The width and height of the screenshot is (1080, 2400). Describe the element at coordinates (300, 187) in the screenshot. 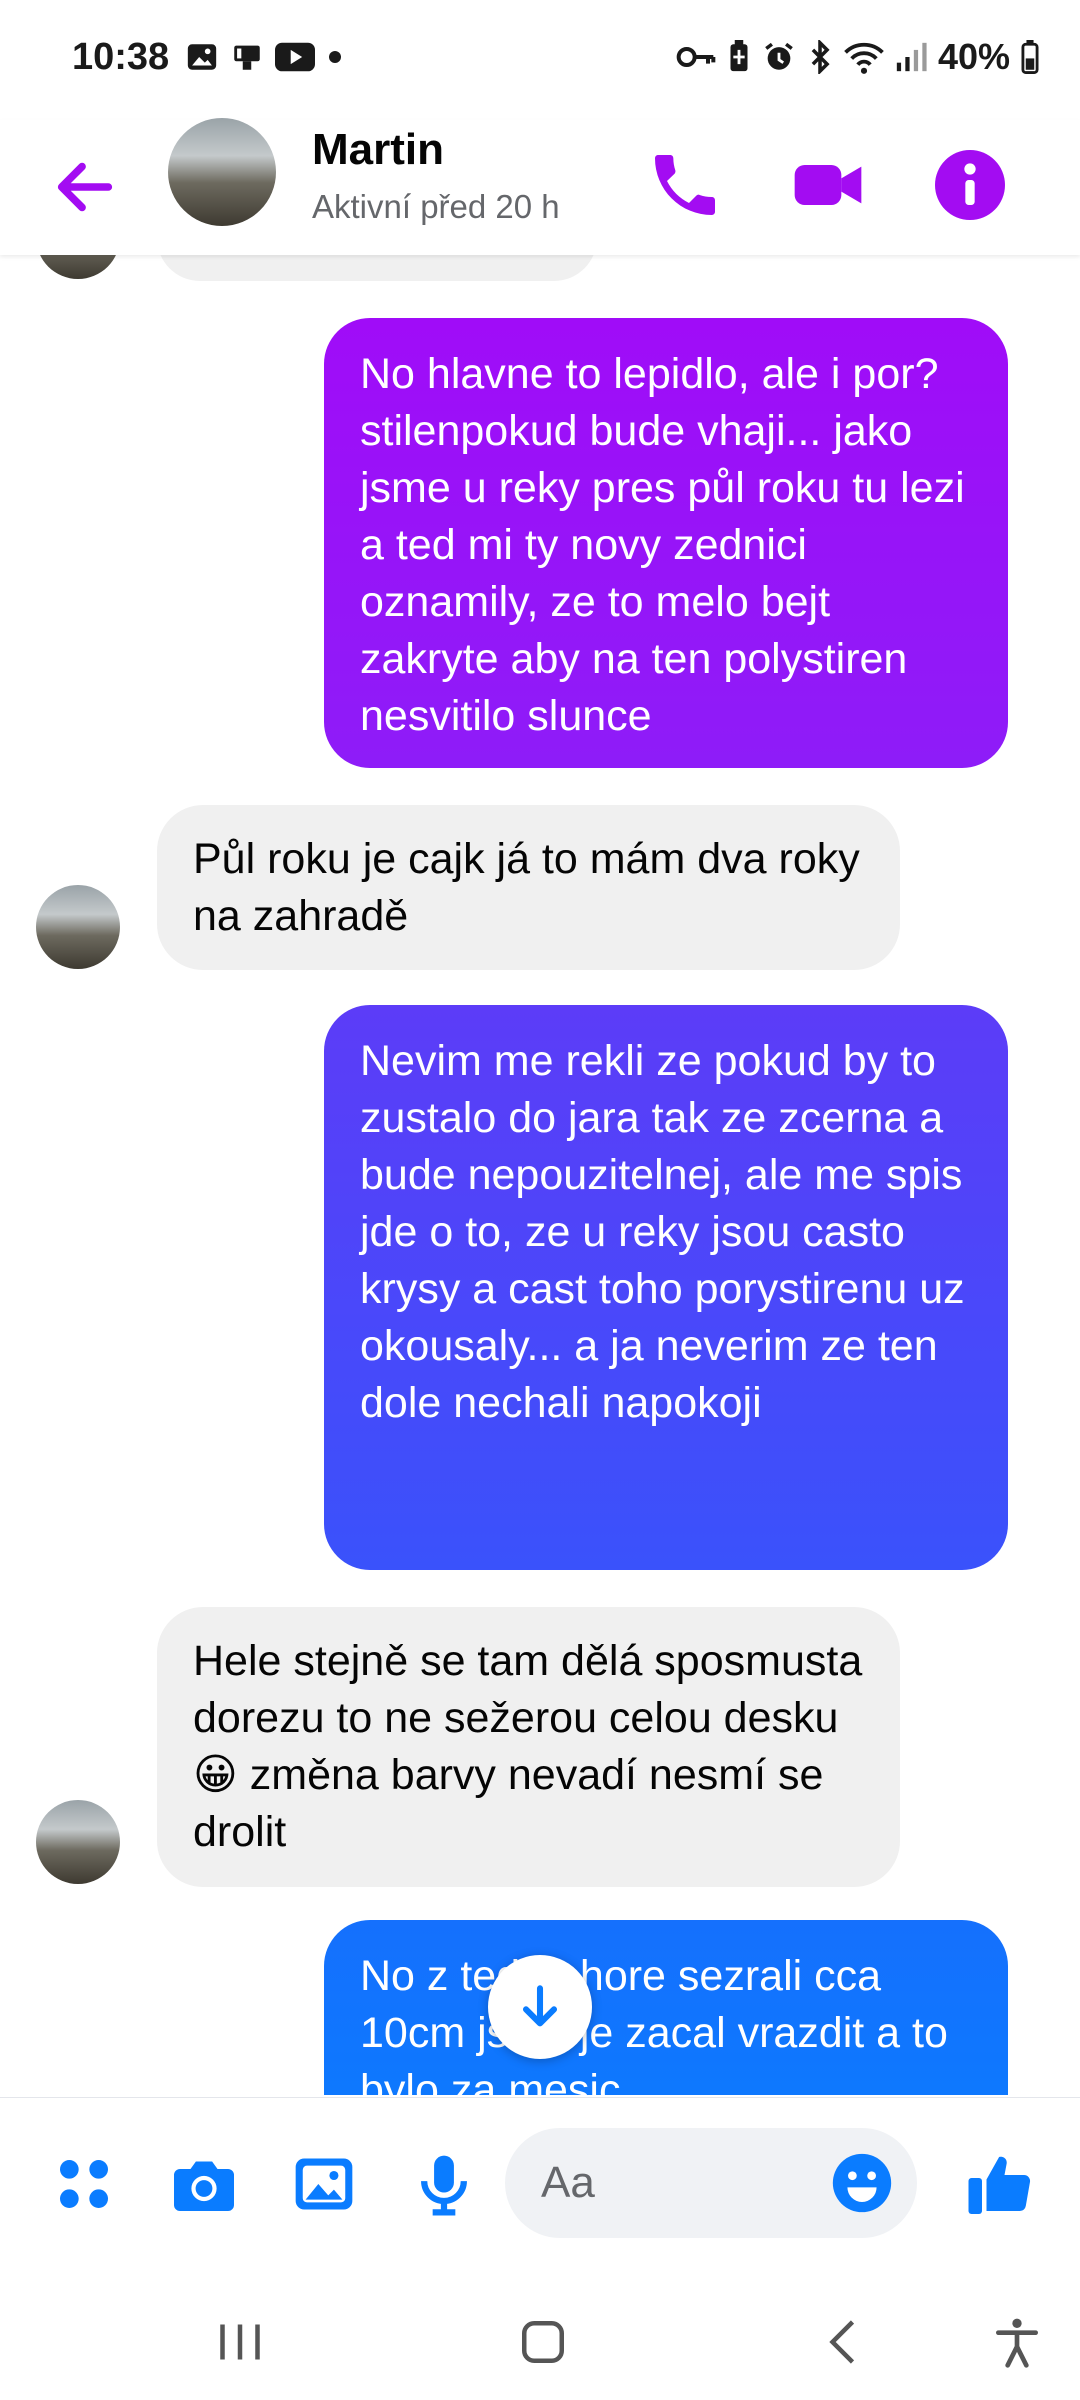

I see `contact-info: Martin Aktivní před 20 h` at that location.